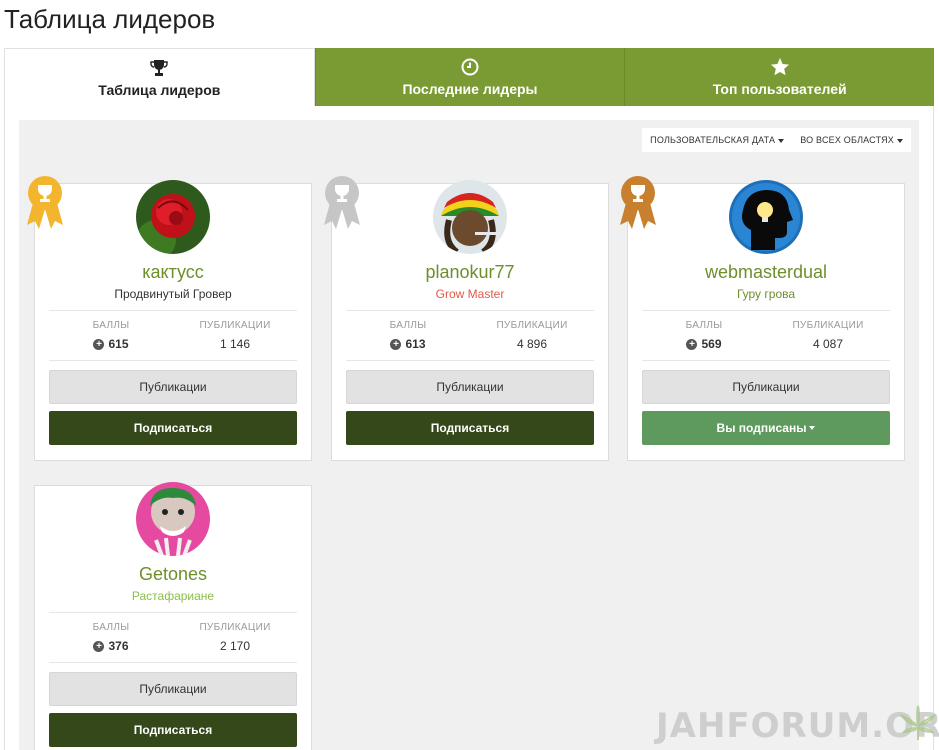 The width and height of the screenshot is (939, 750). Describe the element at coordinates (235, 646) in the screenshot. I see `posts-value: 2 170` at that location.